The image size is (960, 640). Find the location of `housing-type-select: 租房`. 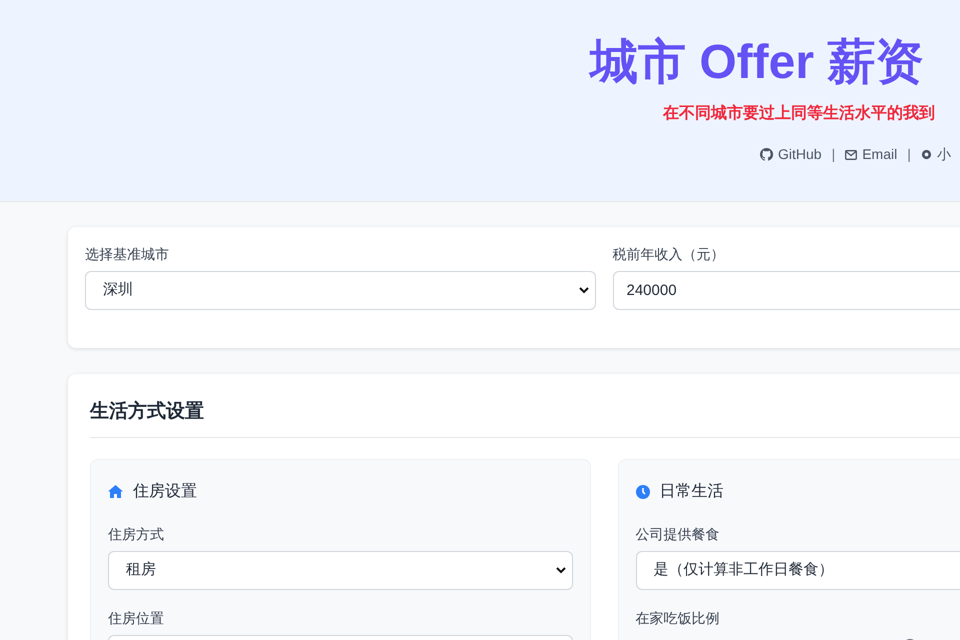

housing-type-select: 租房 is located at coordinates (340, 570).